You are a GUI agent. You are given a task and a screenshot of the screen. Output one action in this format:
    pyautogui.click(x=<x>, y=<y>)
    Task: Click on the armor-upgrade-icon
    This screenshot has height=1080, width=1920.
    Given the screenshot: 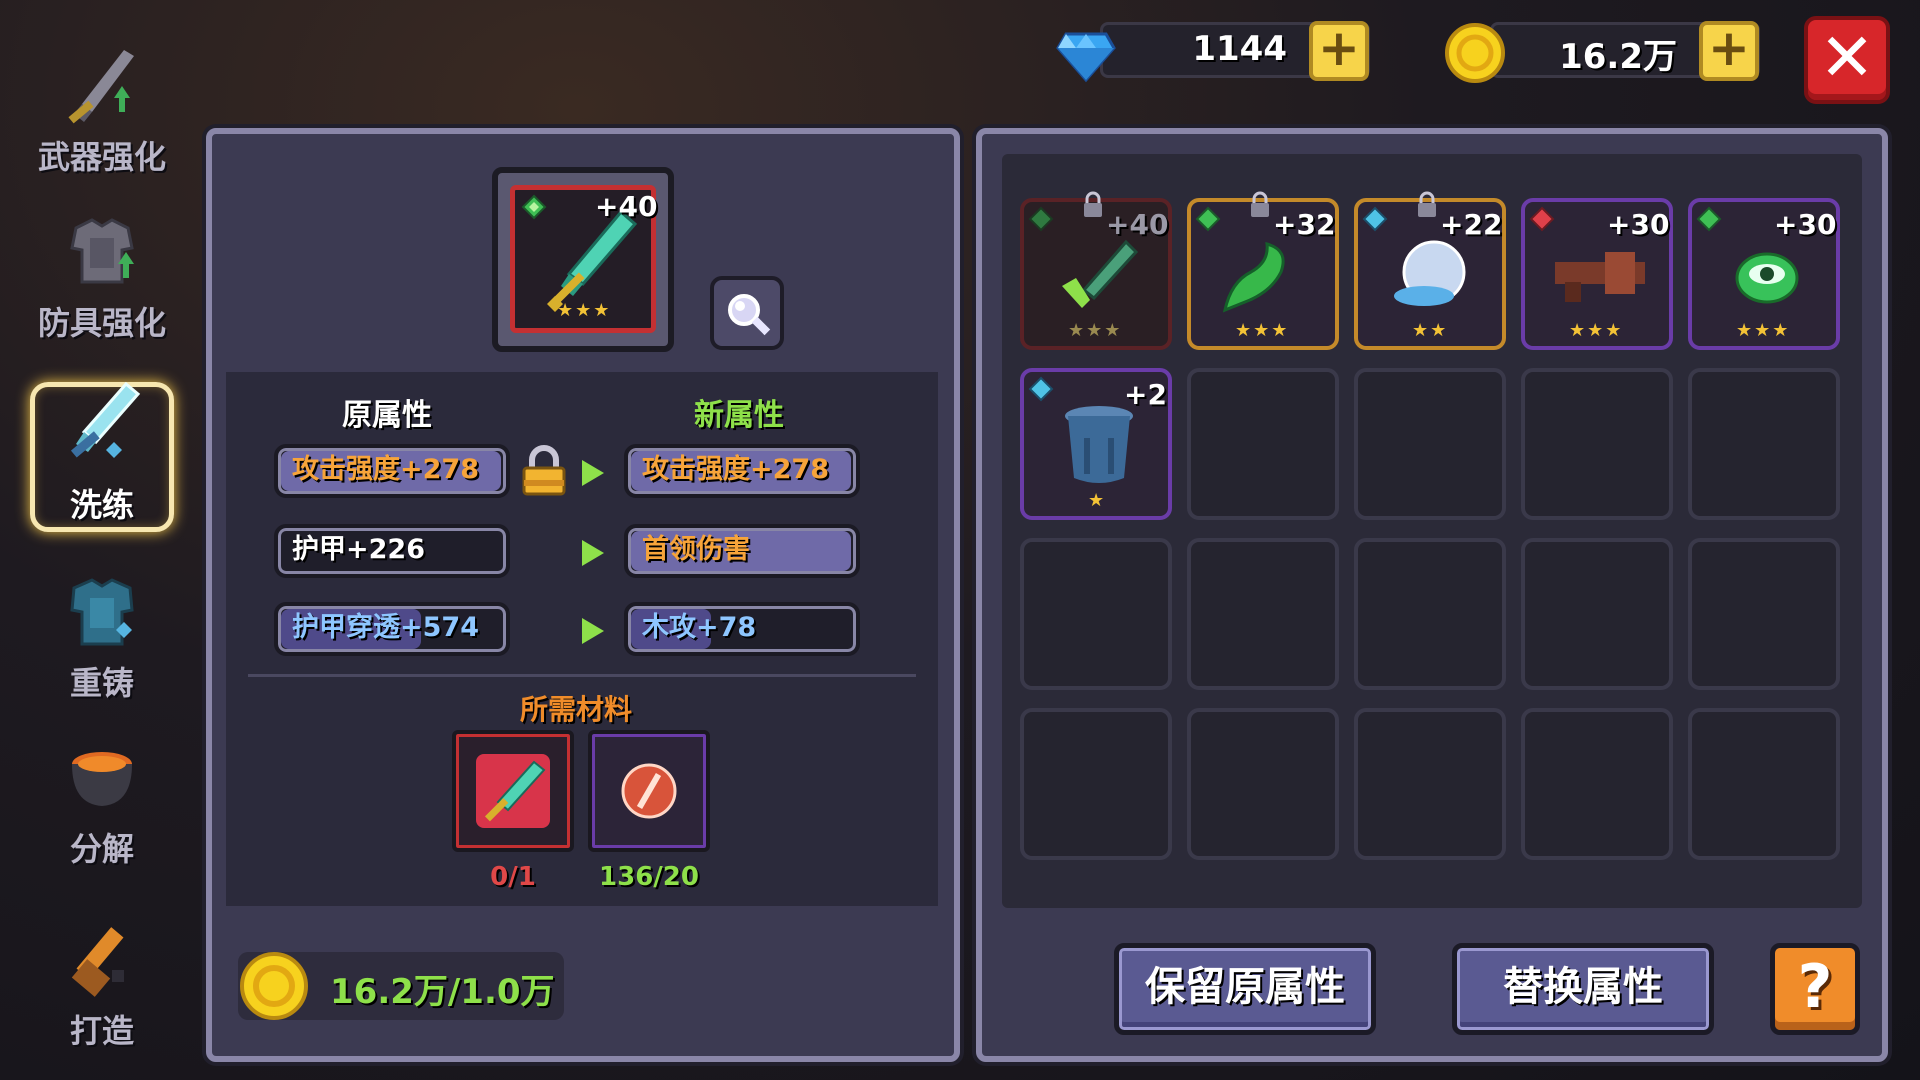 What is the action you would take?
    pyautogui.click(x=102, y=251)
    